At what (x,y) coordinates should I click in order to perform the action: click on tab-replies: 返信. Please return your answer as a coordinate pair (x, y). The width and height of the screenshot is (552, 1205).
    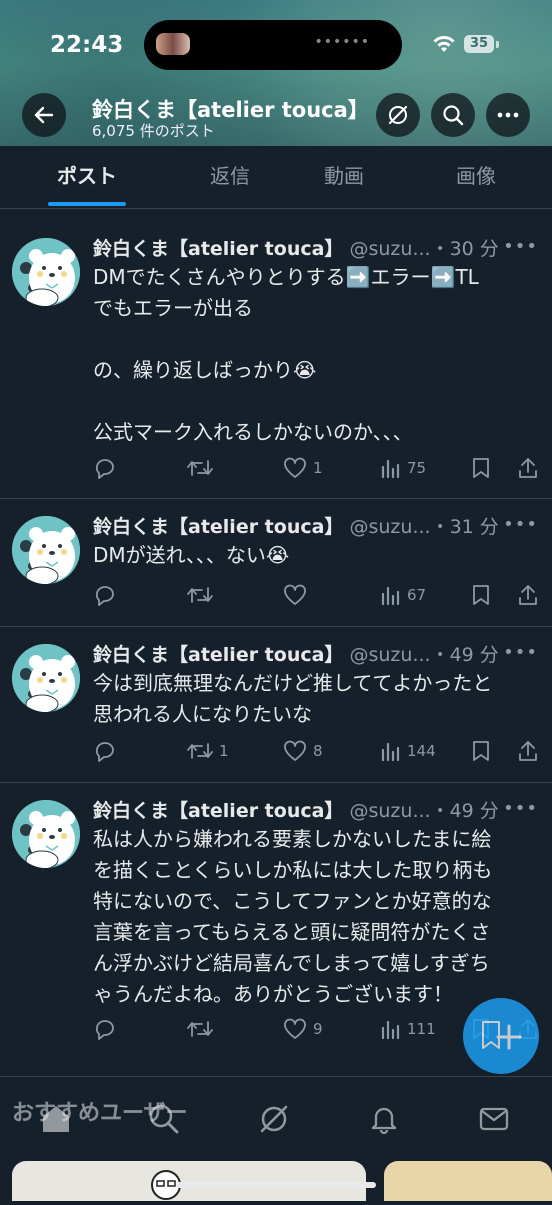
    Looking at the image, I should click on (230, 177).